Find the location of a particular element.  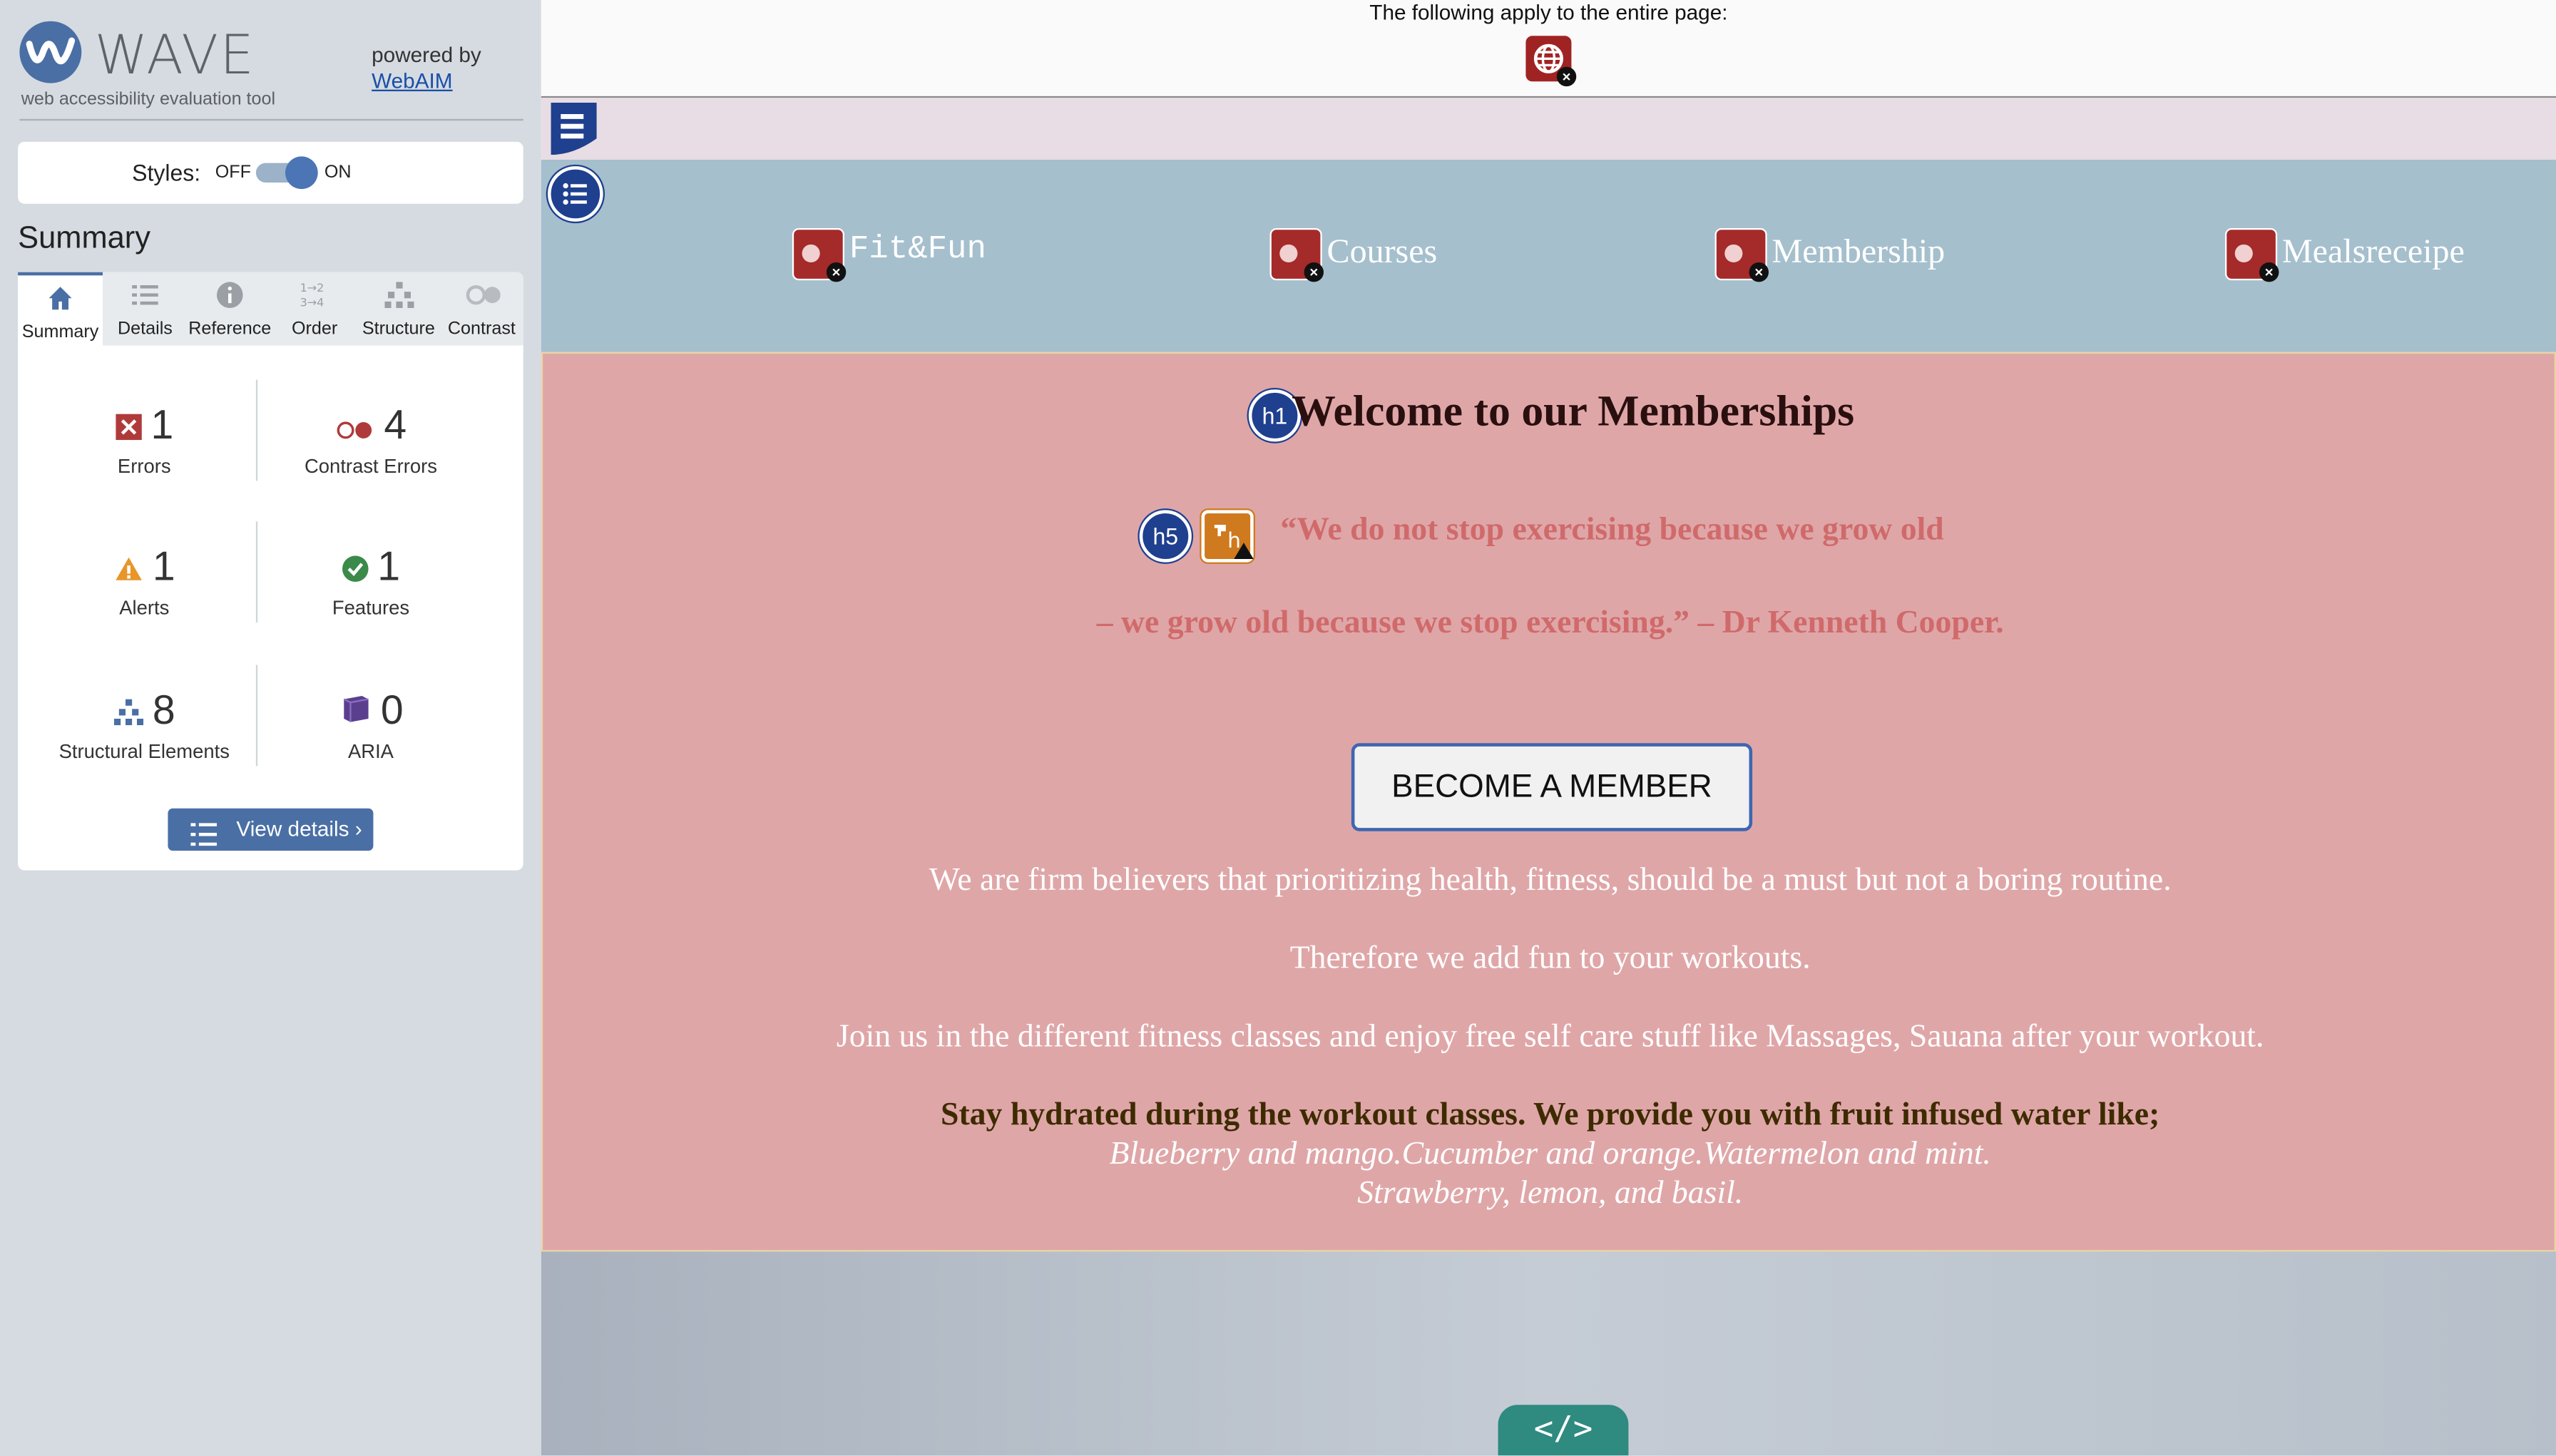

structure-element-icon is located at coordinates (128, 713).